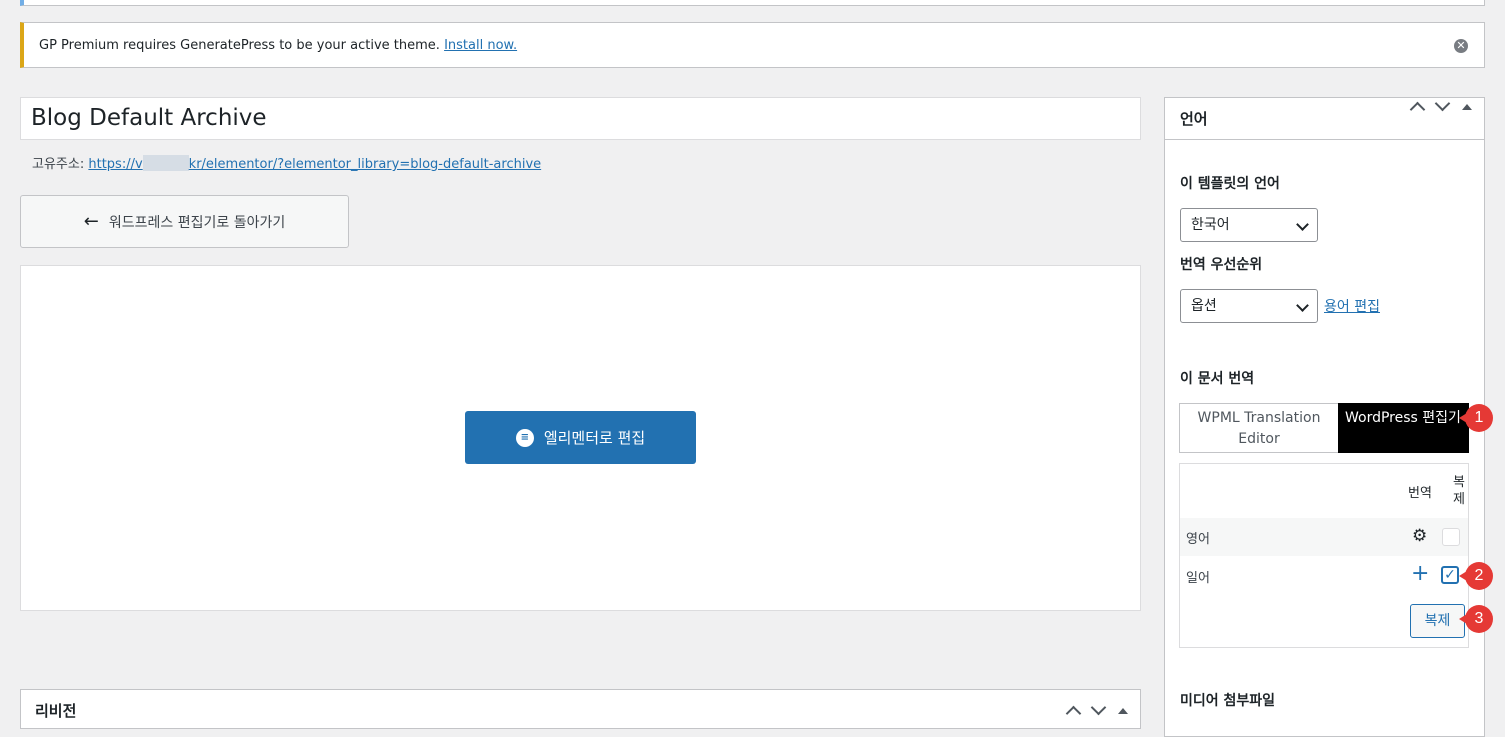 The height and width of the screenshot is (737, 1505). I want to click on edit-terms-link: 용어 편집, so click(1352, 306).